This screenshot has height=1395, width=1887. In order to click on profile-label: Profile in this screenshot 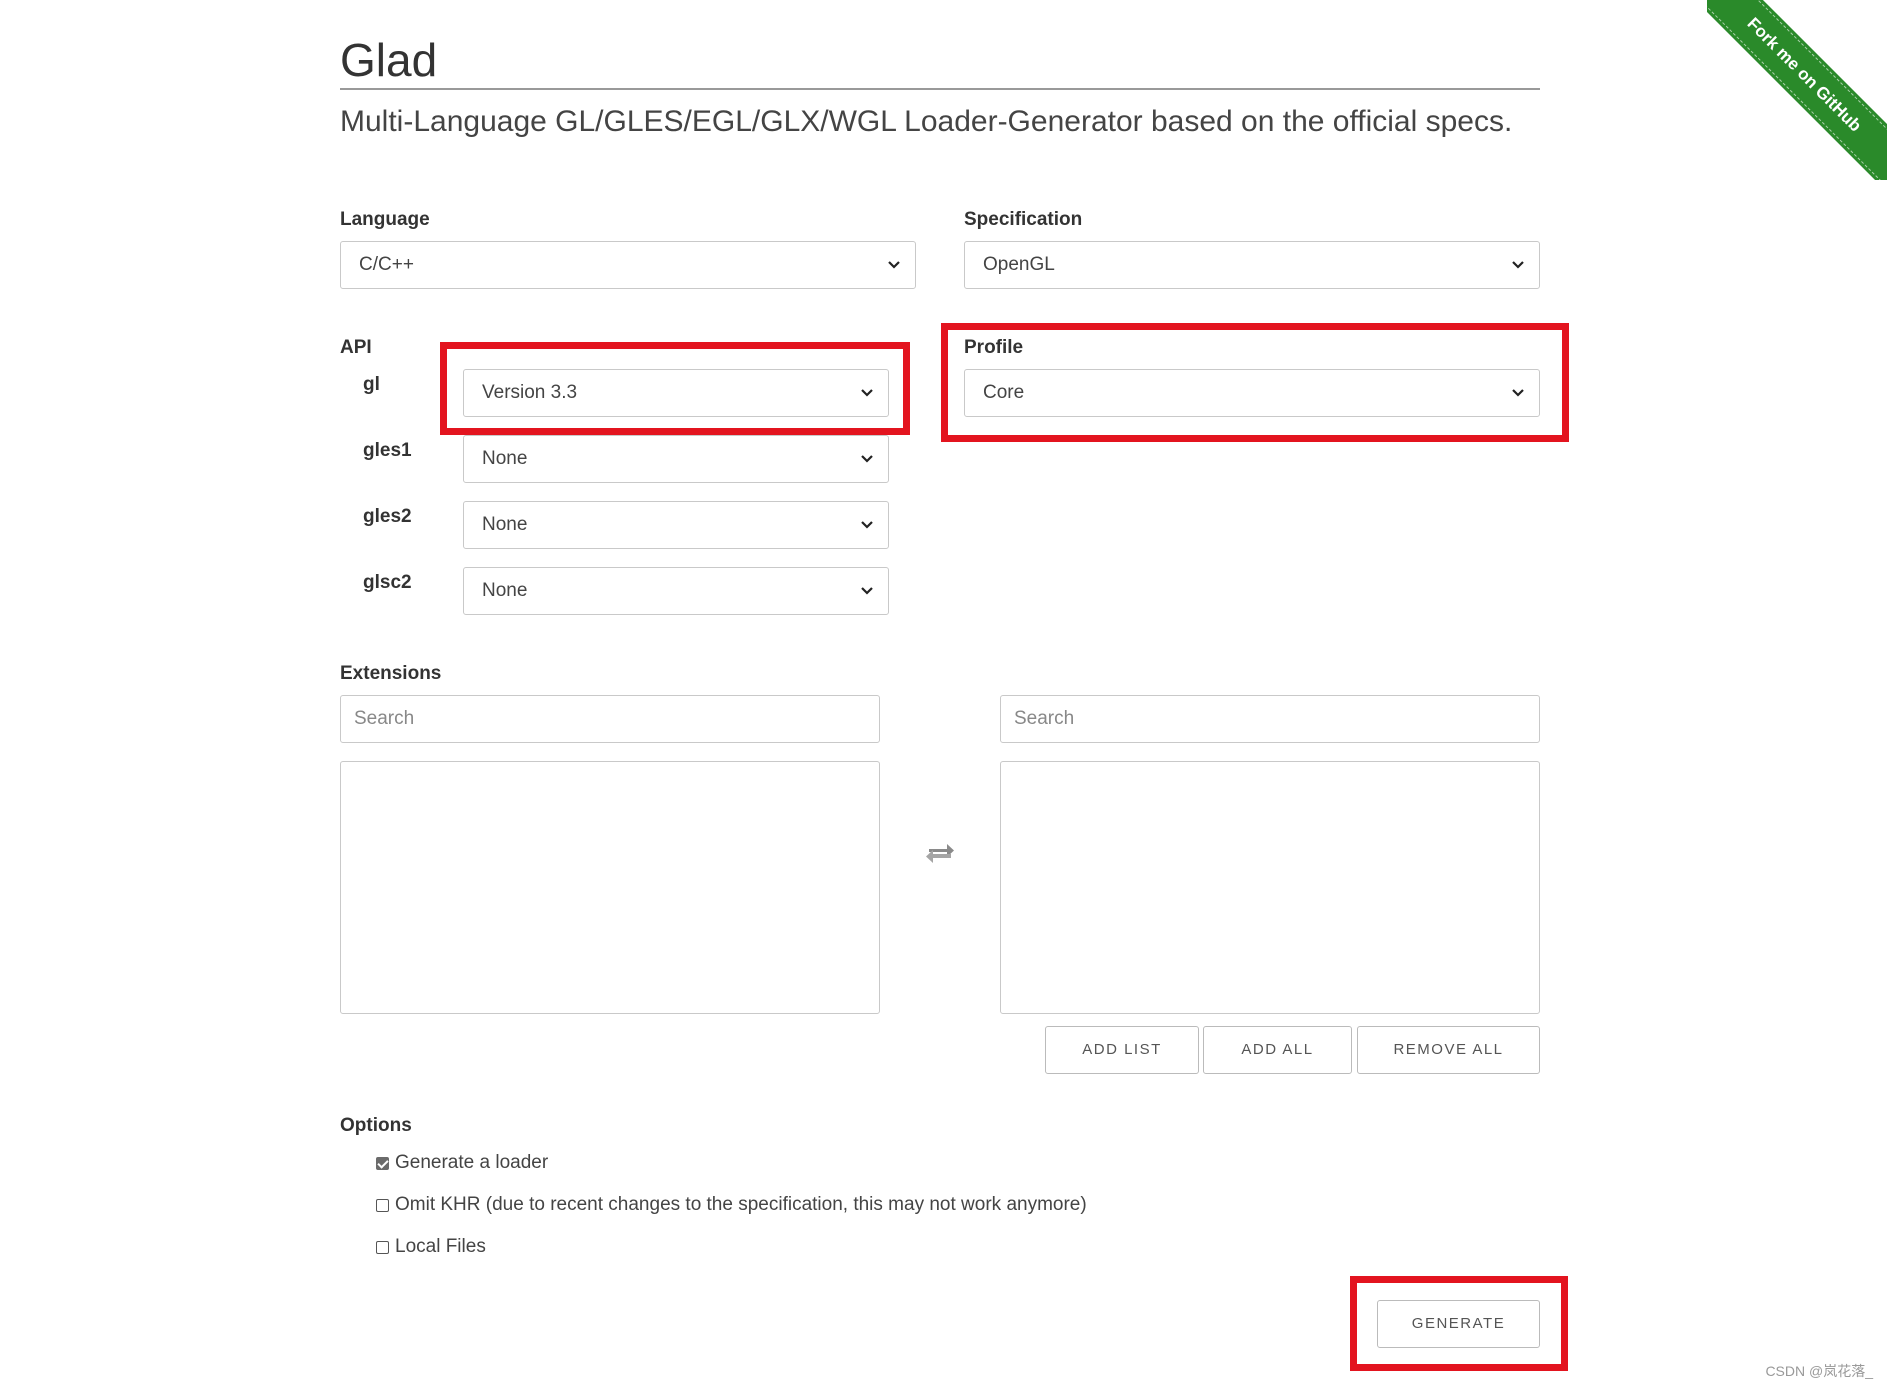, I will do `click(994, 347)`.